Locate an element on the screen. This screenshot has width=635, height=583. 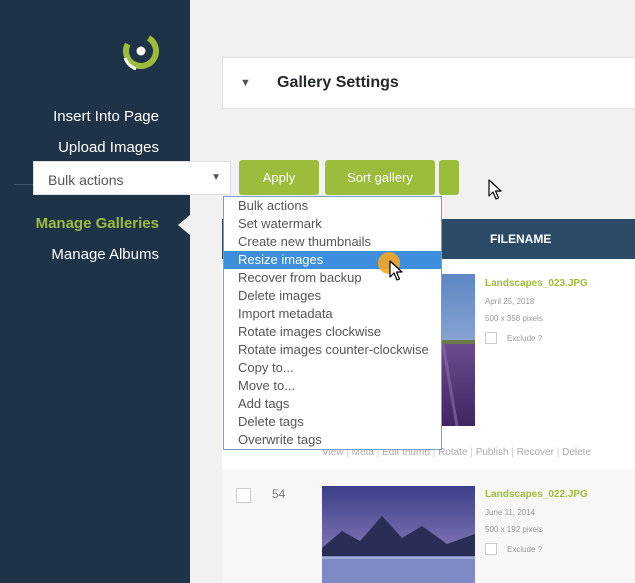
row-filename: Landscapes_023.JPG is located at coordinates (536, 283).